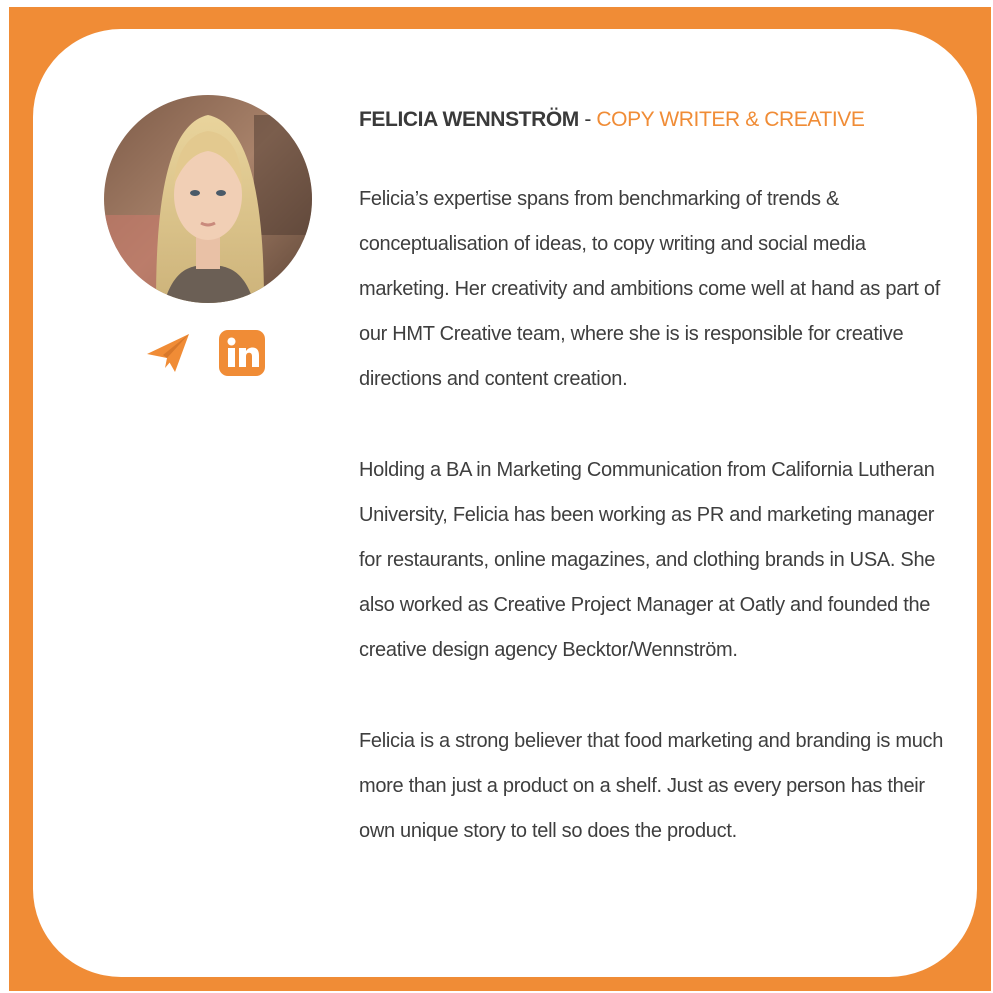 Image resolution: width=993 pixels, height=993 pixels. What do you see at coordinates (205, 353) in the screenshot?
I see `social-icons` at bounding box center [205, 353].